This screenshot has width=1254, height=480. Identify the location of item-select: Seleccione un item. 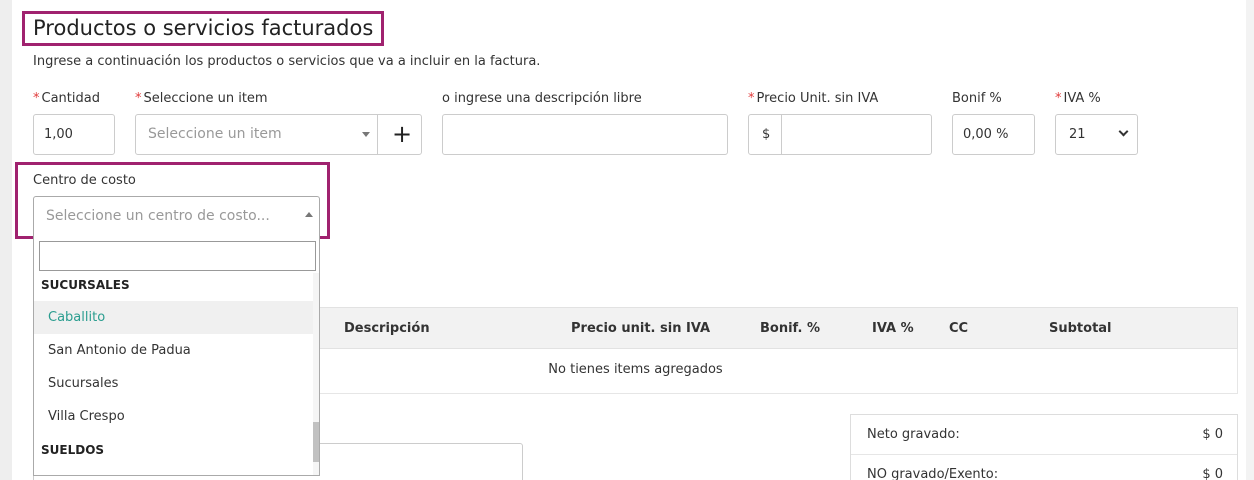
(256, 134).